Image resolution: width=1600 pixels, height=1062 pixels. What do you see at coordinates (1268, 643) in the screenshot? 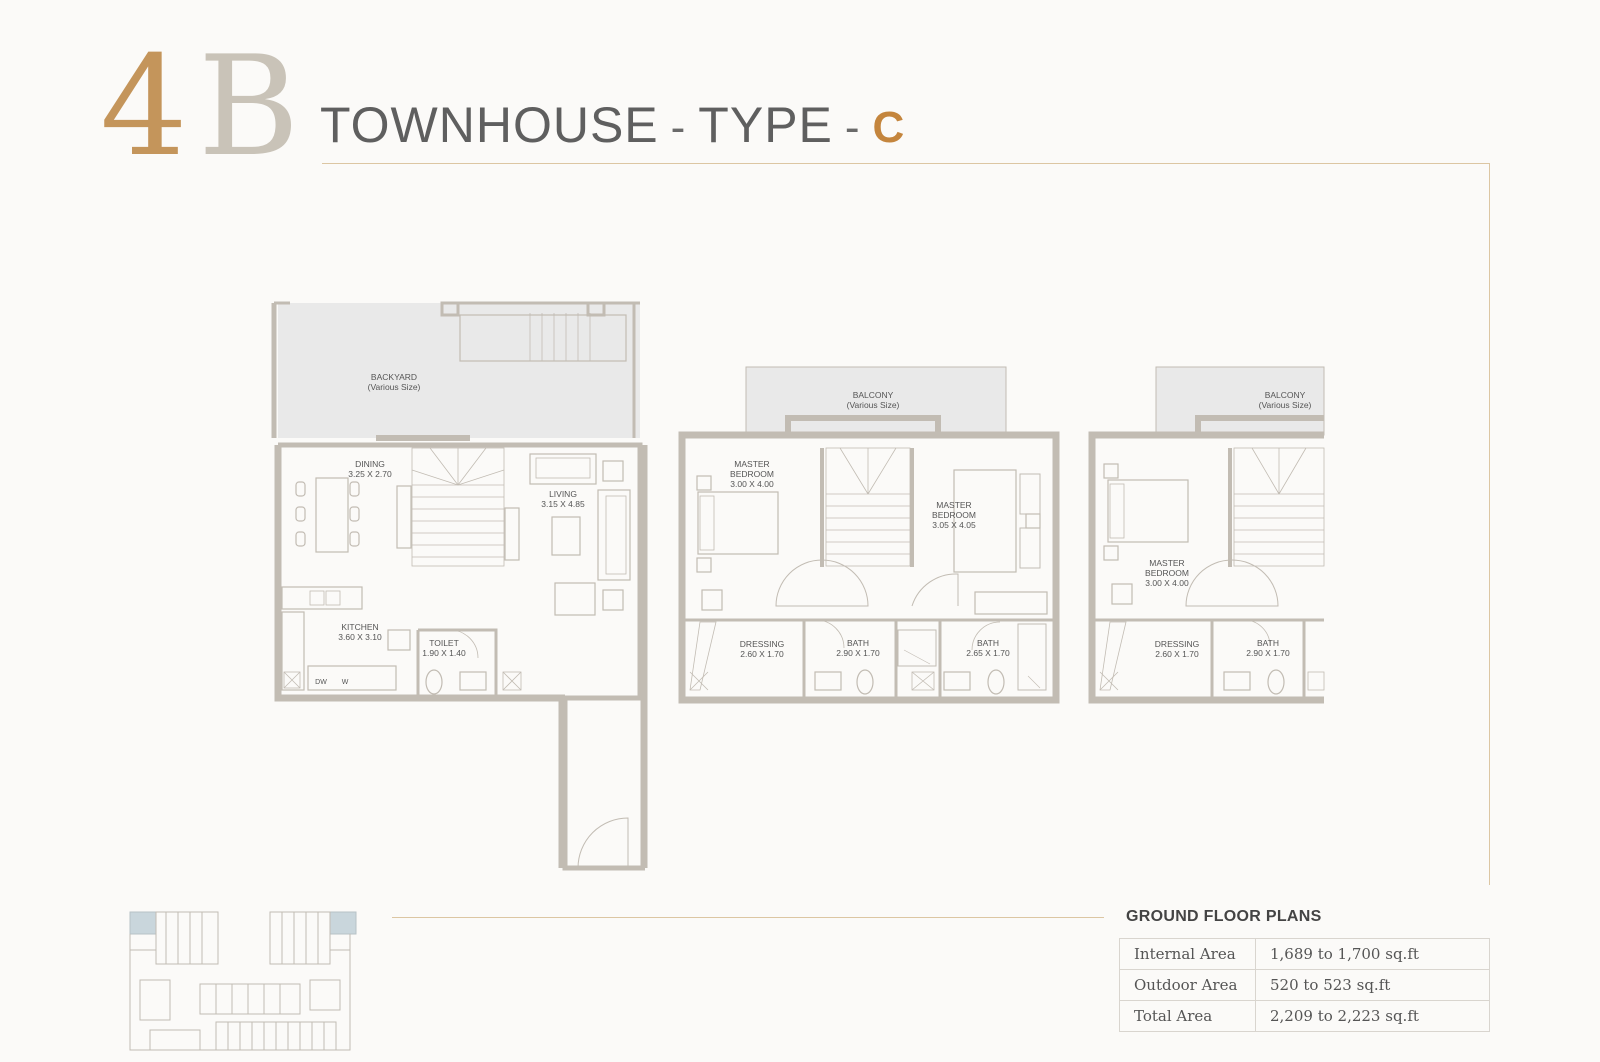
I see `label-bath-3: BATH` at bounding box center [1268, 643].